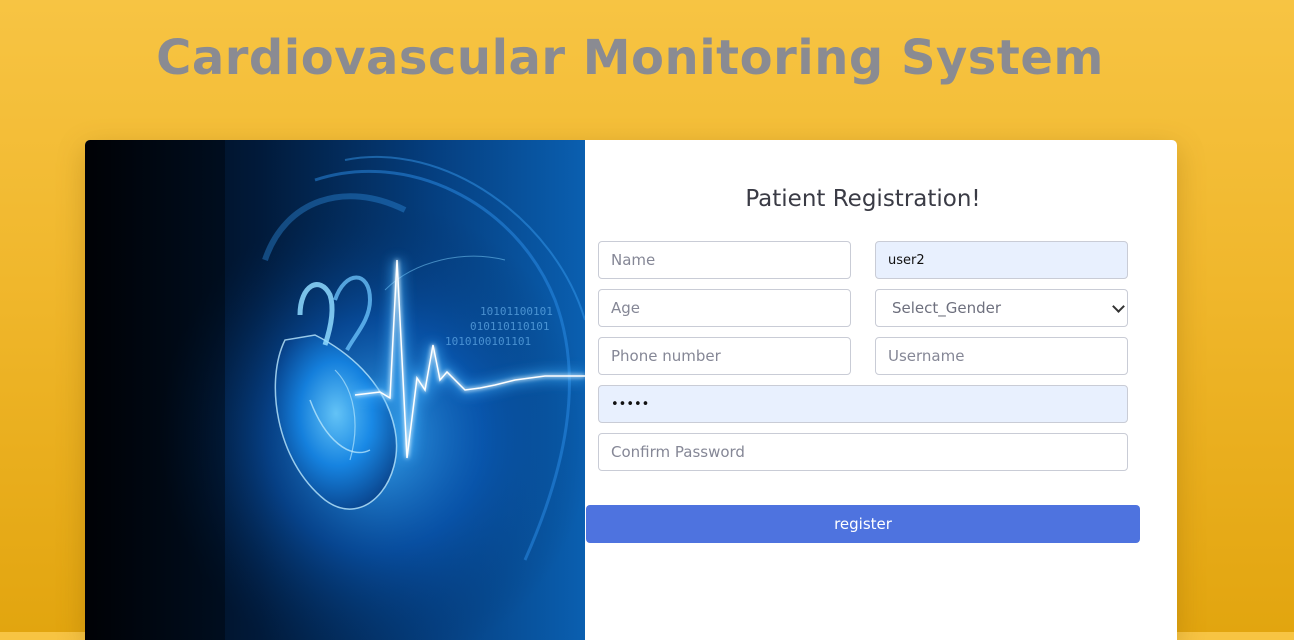 The width and height of the screenshot is (1294, 640). I want to click on page-title: Cardiovascular Monitoring System, so click(630, 58).